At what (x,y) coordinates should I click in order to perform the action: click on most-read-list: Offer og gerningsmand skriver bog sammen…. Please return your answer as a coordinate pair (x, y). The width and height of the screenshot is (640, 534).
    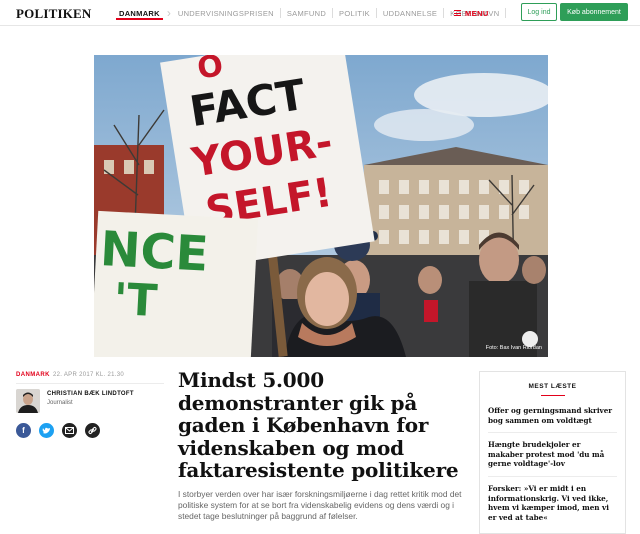
    Looking at the image, I should click on (552, 462).